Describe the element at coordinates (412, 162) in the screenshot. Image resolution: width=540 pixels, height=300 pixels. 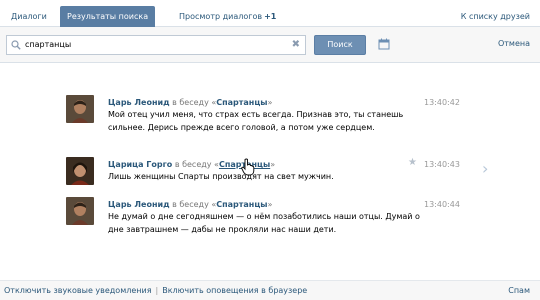
I see `star-icon: ★` at that location.